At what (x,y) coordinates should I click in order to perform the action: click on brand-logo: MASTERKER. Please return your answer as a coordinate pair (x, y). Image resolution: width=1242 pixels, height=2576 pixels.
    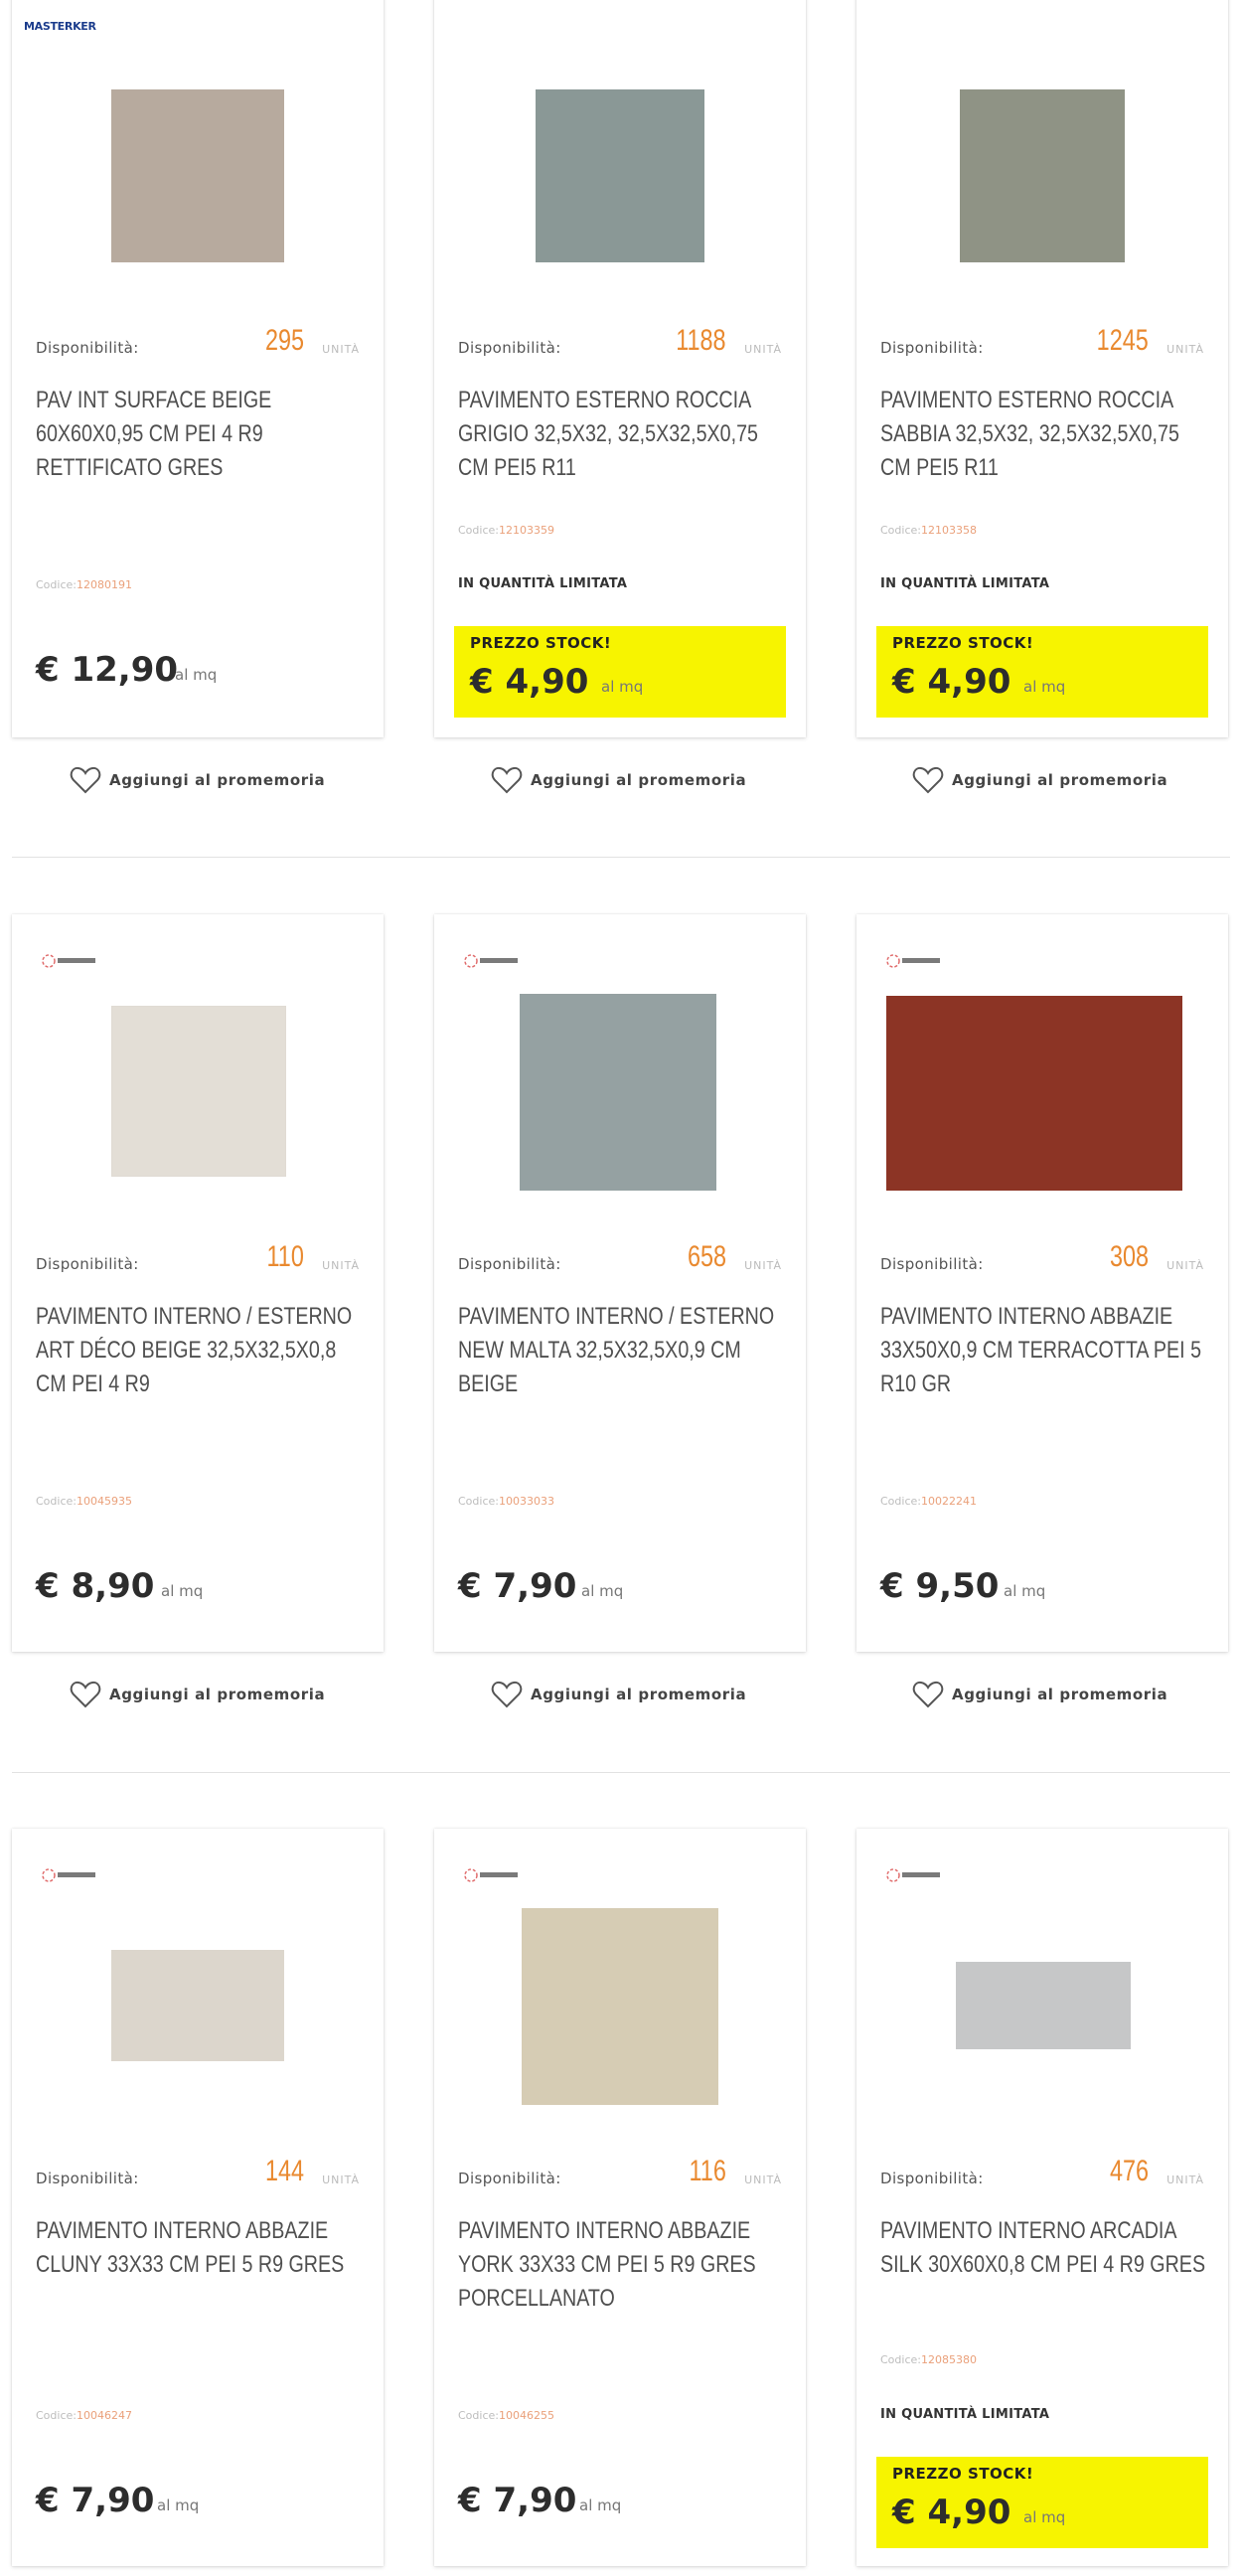
    Looking at the image, I should click on (60, 26).